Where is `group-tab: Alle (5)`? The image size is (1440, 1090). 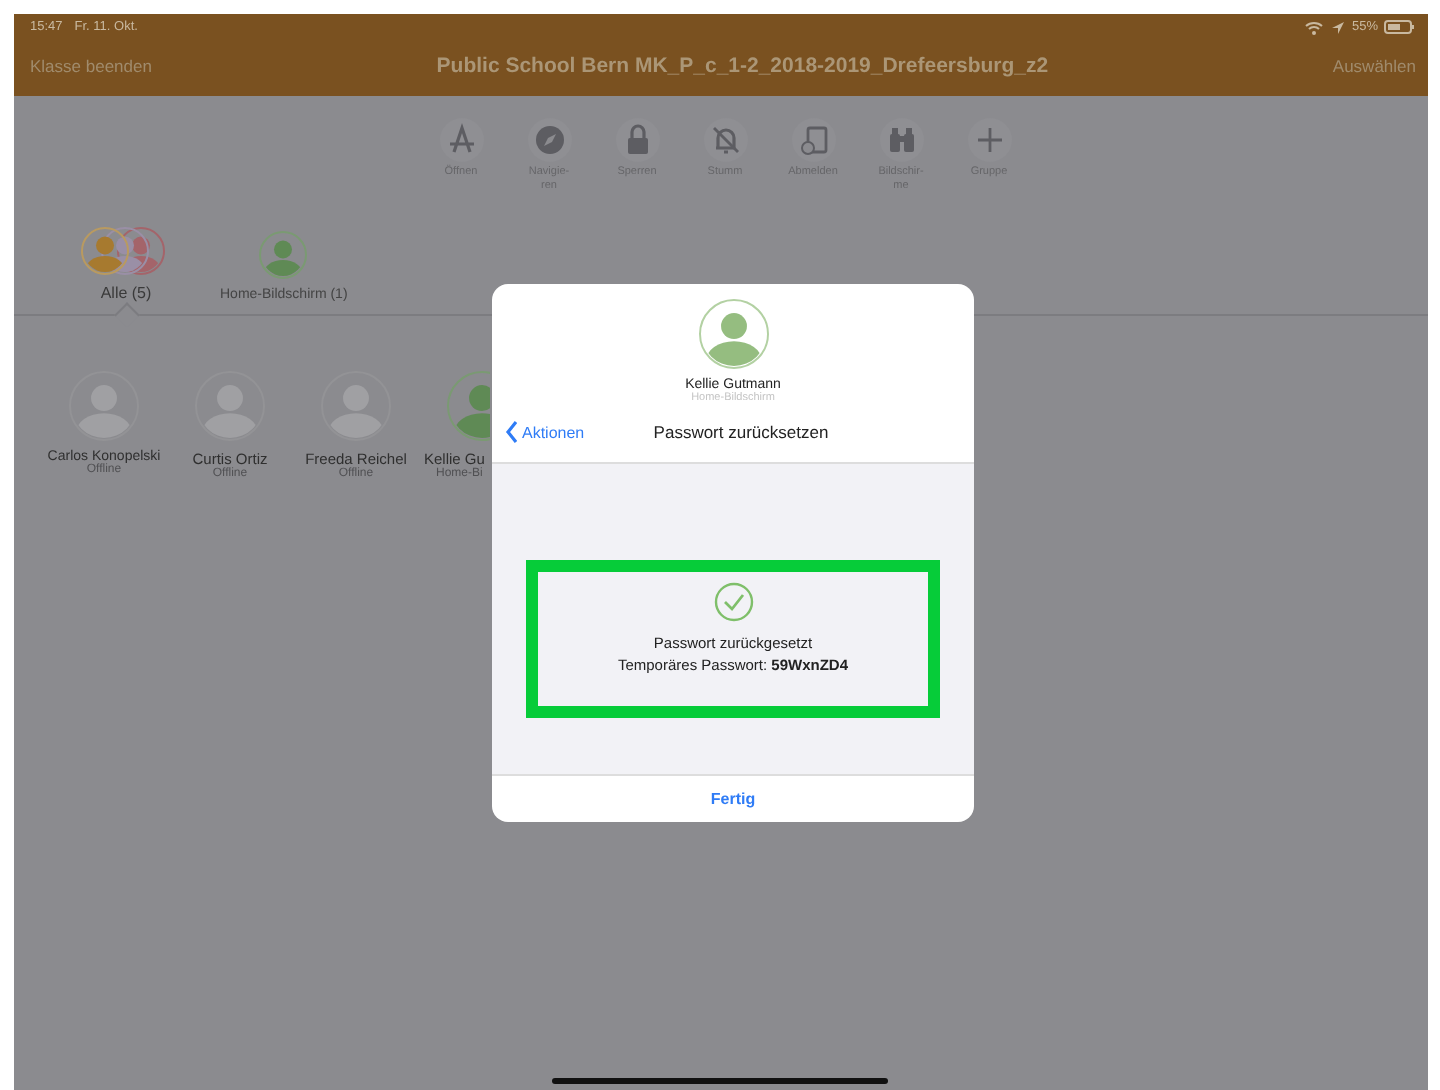
group-tab: Alle (5) is located at coordinates (126, 264).